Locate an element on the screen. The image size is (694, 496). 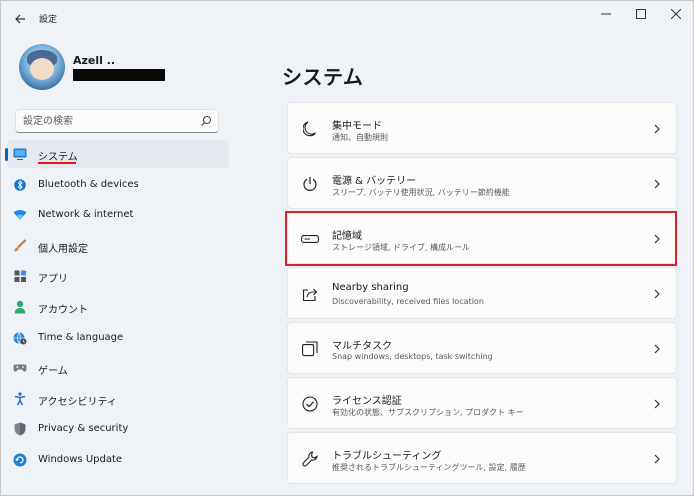
card-title: ライセンス認証 is located at coordinates (367, 401).